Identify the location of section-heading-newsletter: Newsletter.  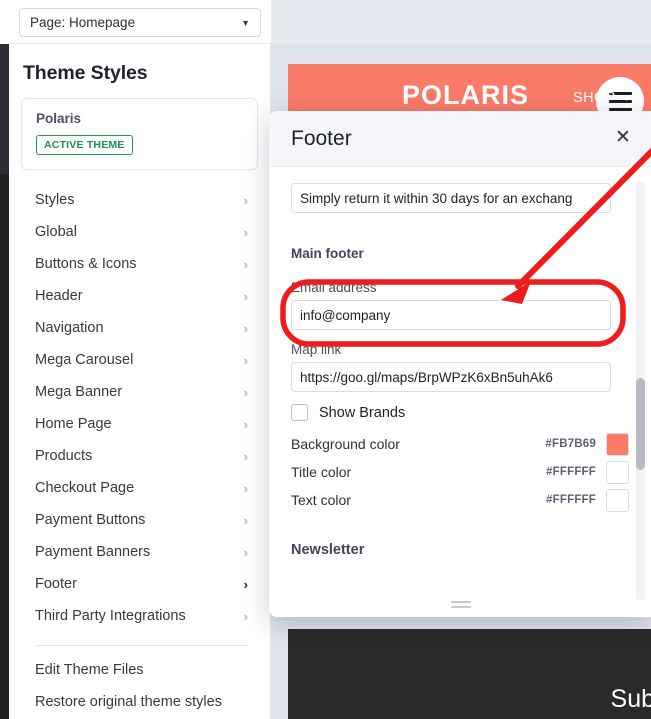
(328, 550).